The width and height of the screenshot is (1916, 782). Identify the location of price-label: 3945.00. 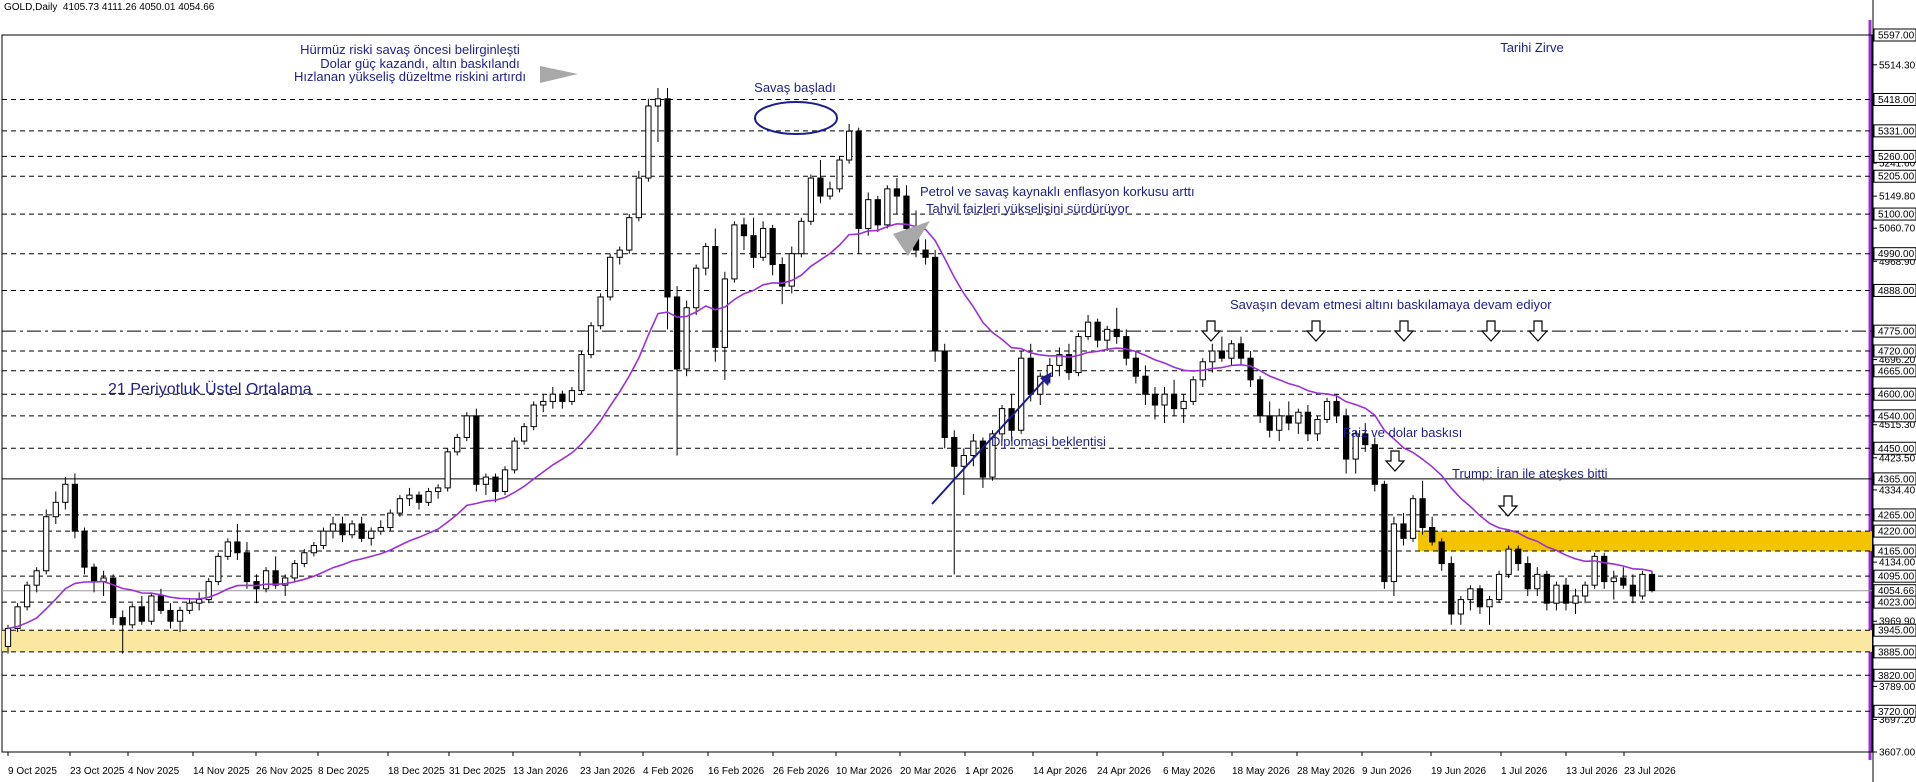
(1896, 631).